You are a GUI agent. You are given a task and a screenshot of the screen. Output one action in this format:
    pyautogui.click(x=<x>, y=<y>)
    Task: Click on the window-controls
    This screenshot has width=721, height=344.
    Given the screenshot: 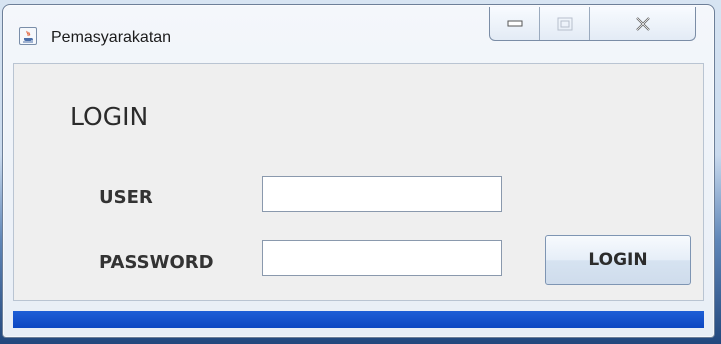 What is the action you would take?
    pyautogui.click(x=592, y=24)
    